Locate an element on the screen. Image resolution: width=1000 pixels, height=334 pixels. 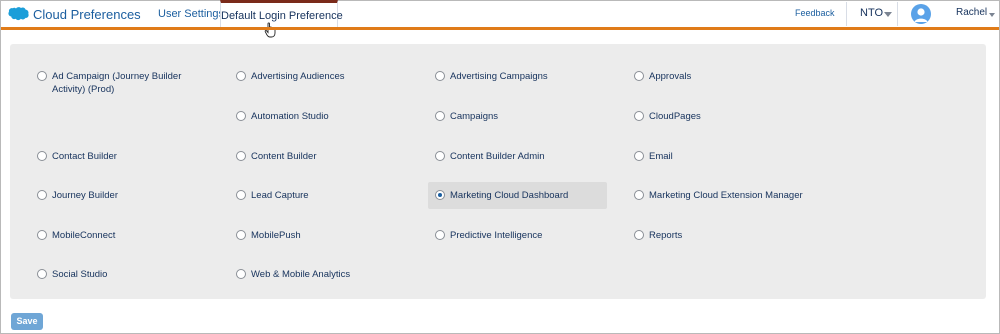
option-cloudpages: CloudPages is located at coordinates (667, 116).